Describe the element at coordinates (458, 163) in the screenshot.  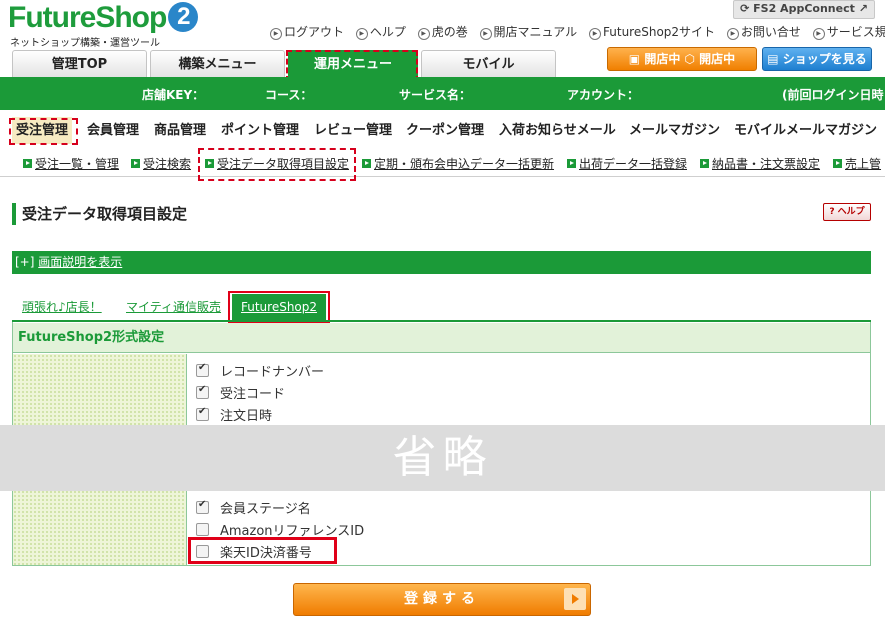
I see `link-subscription-bulk-update: 定期・頒布会申込データ一括更新` at that location.